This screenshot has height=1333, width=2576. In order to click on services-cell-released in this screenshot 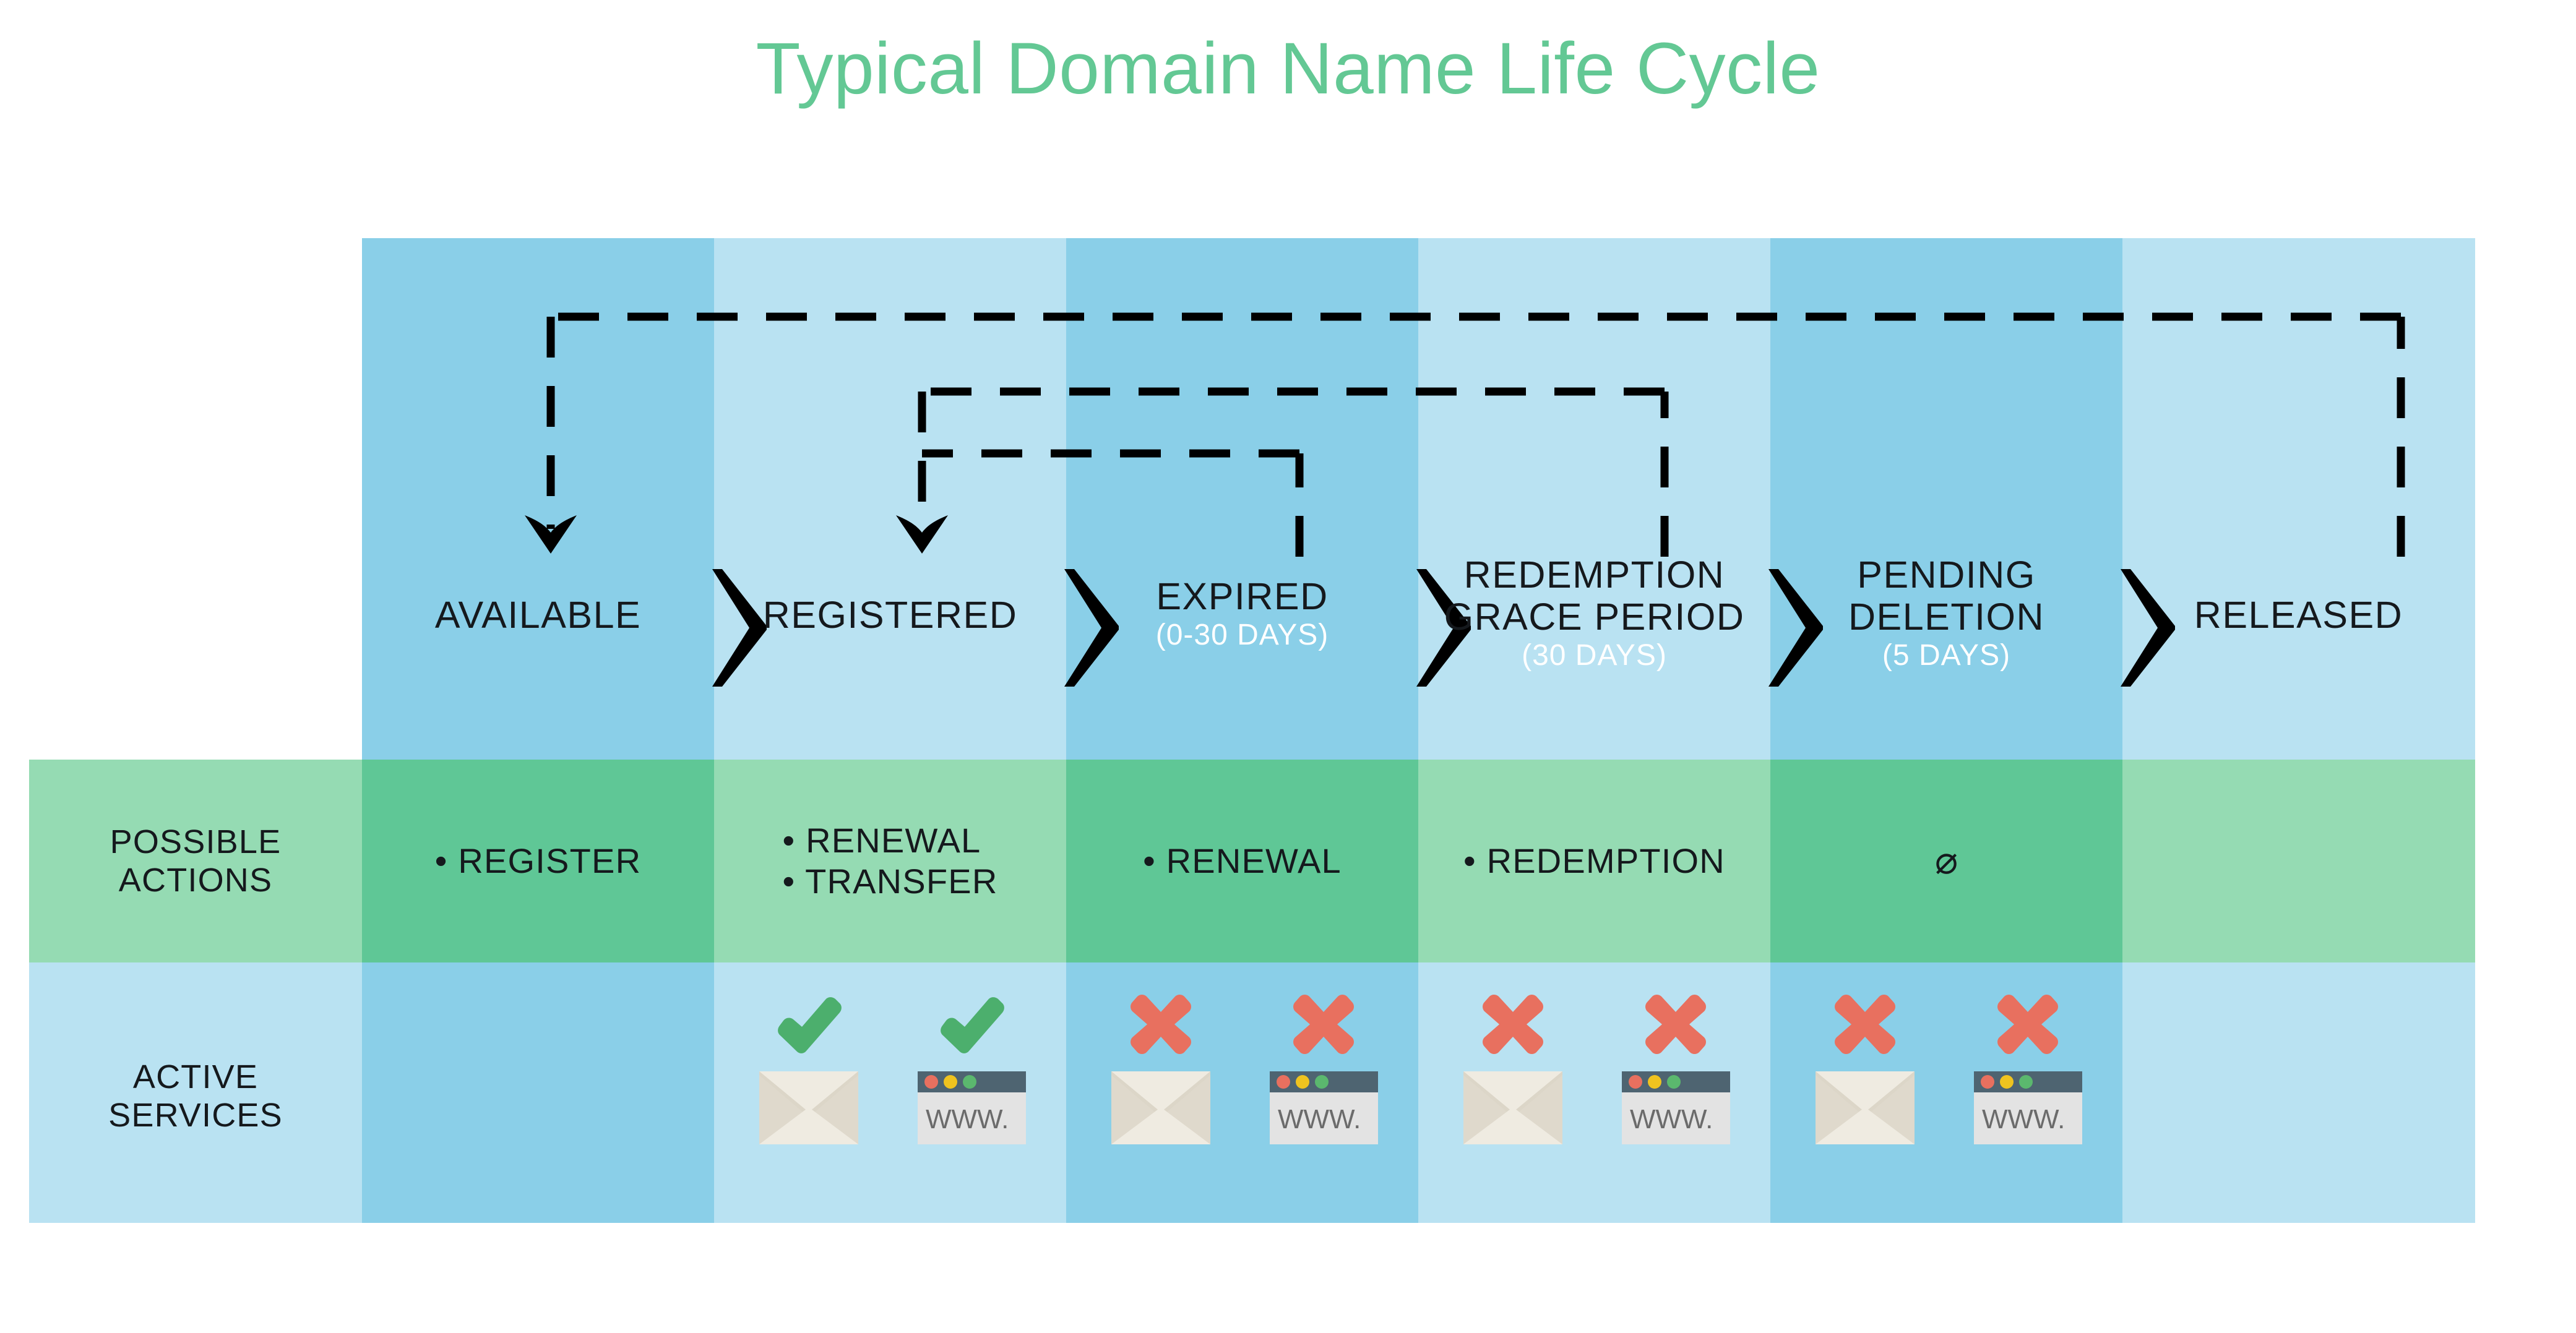, I will do `click(2298, 1092)`.